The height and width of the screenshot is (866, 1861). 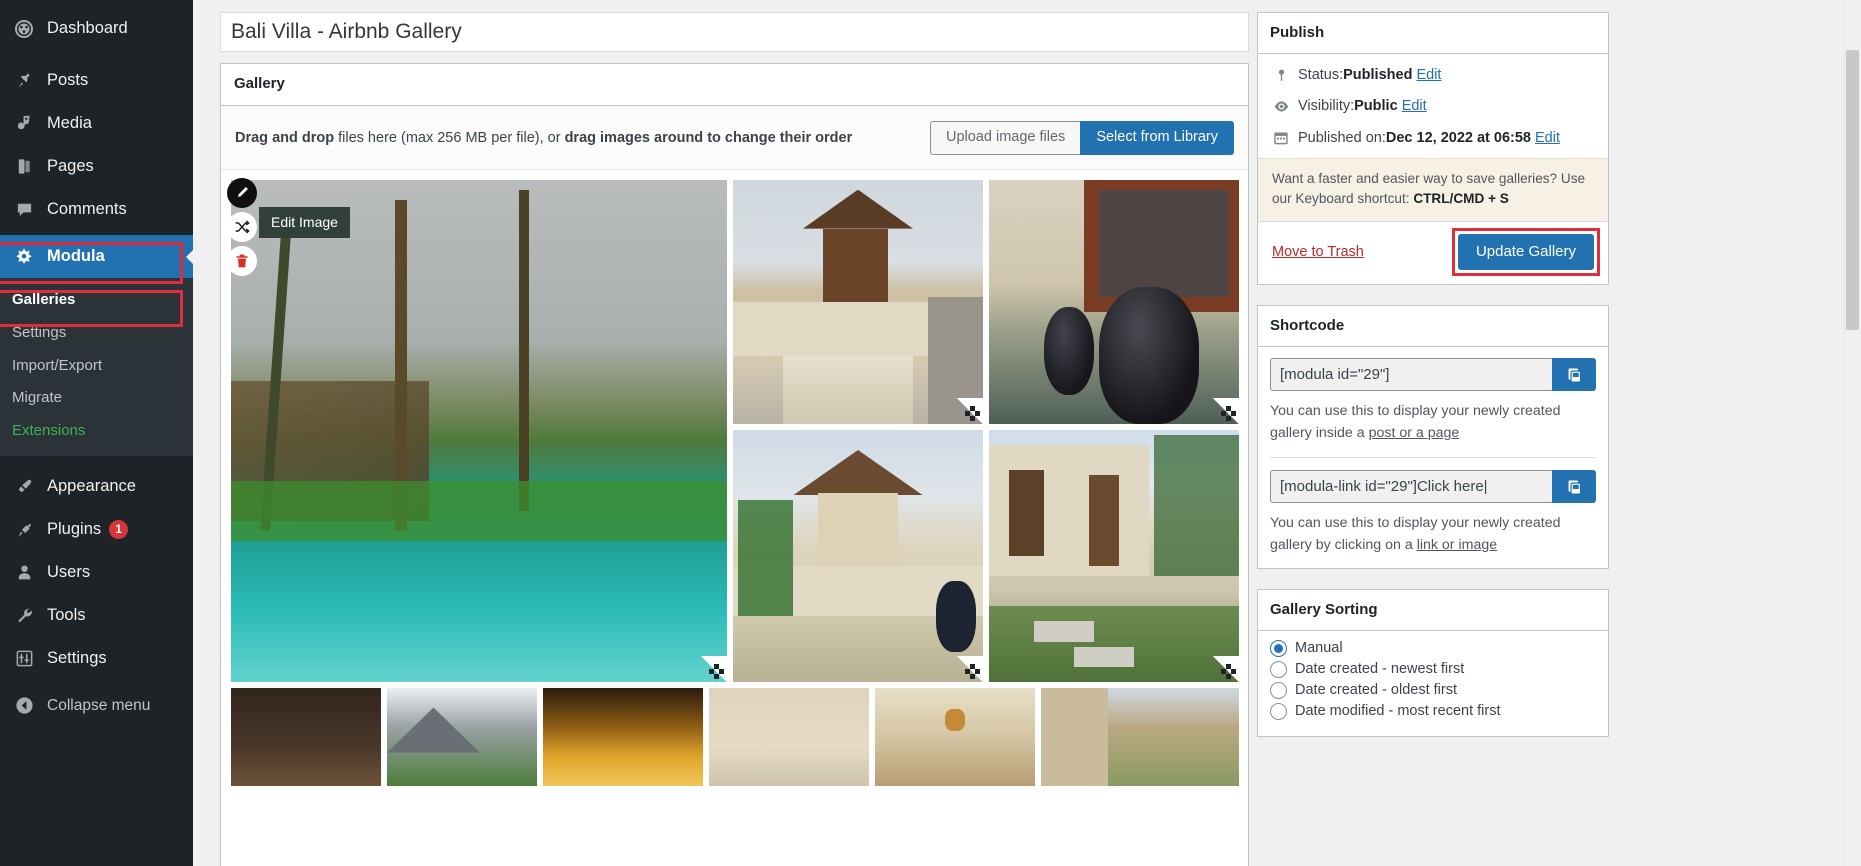 I want to click on plug-icon, so click(x=24, y=529).